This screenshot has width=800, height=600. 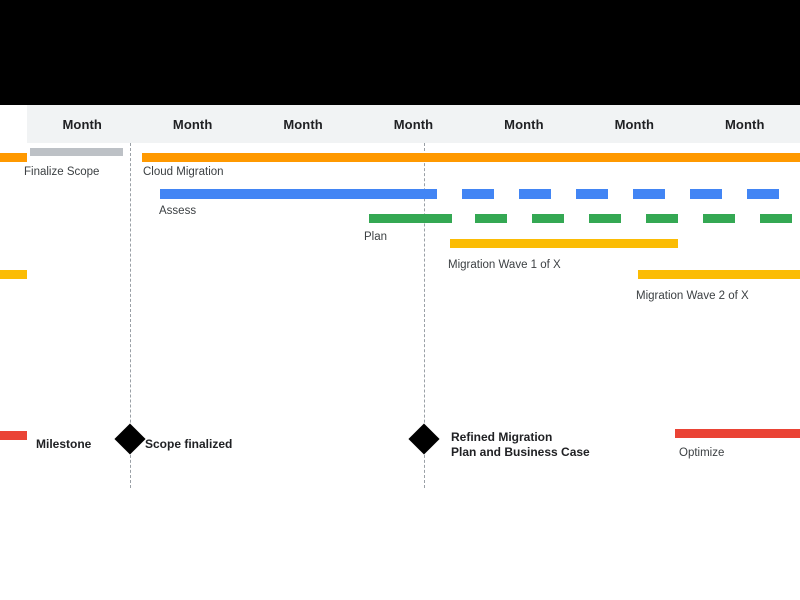 What do you see at coordinates (637, 218) in the screenshot?
I see `bar-plan-dashed` at bounding box center [637, 218].